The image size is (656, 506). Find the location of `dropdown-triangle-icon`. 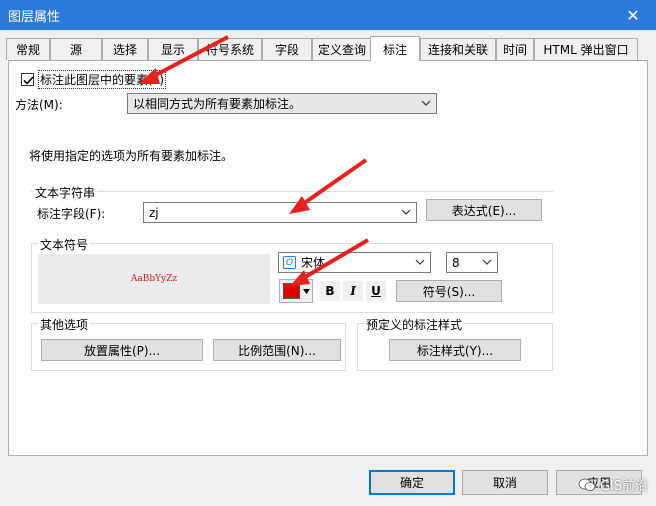

dropdown-triangle-icon is located at coordinates (306, 291).